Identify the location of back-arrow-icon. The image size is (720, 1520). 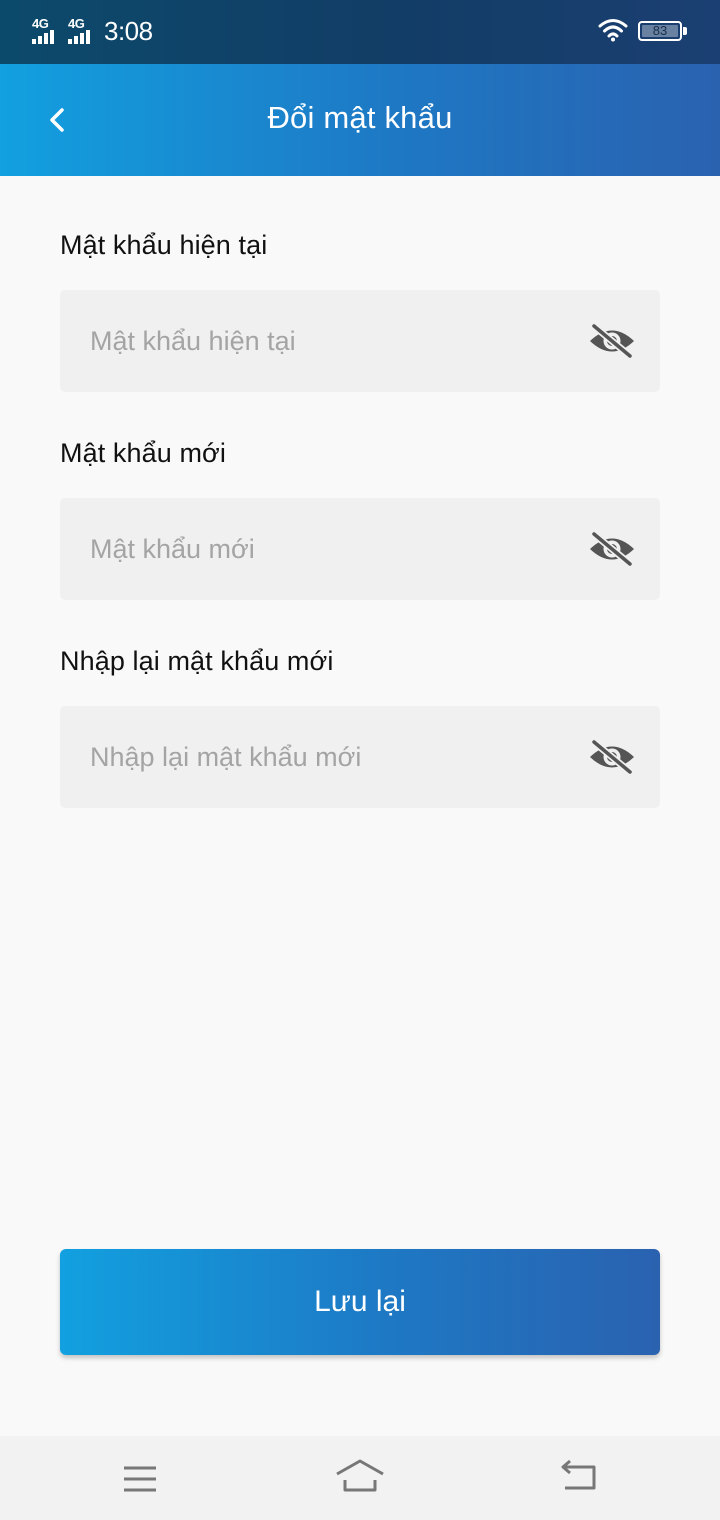
(578, 1474).